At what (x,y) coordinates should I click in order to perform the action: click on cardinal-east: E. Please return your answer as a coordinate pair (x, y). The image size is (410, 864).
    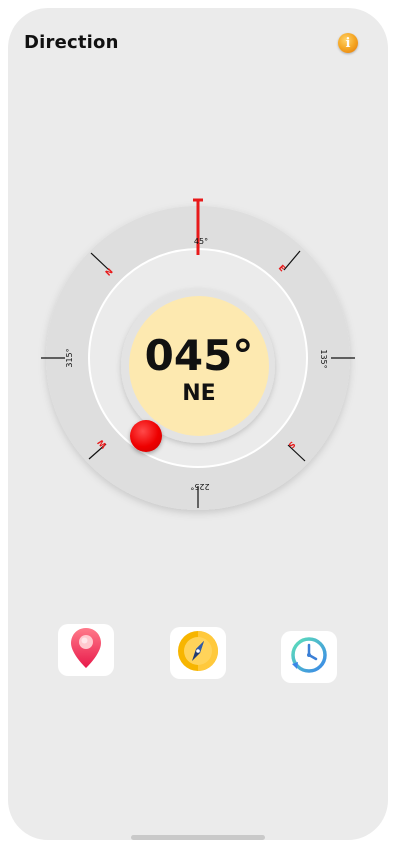
    Looking at the image, I should click on (282, 268).